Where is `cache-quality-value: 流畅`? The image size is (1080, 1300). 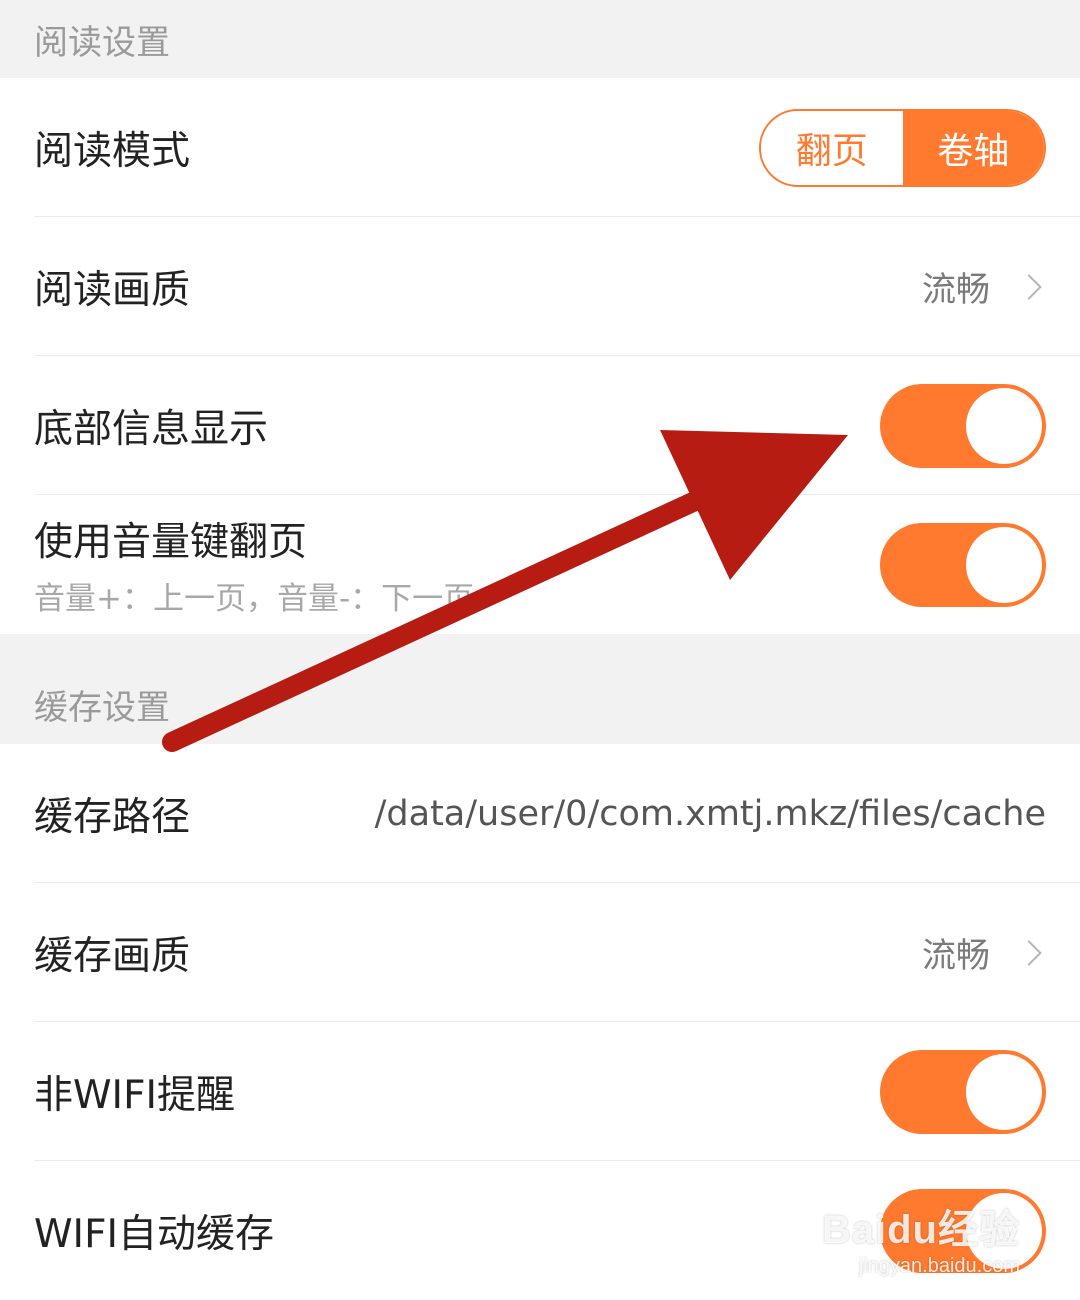 cache-quality-value: 流畅 is located at coordinates (956, 956).